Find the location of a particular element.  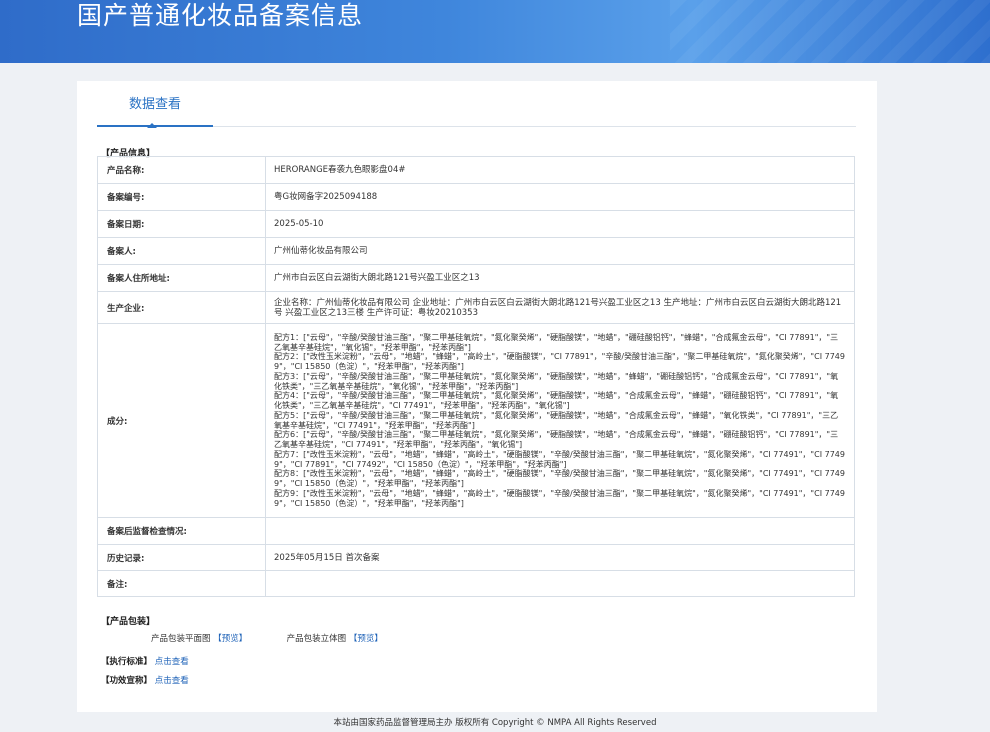

efficacy-row: 【功效宣称】 点击查看 is located at coordinates (145, 680).